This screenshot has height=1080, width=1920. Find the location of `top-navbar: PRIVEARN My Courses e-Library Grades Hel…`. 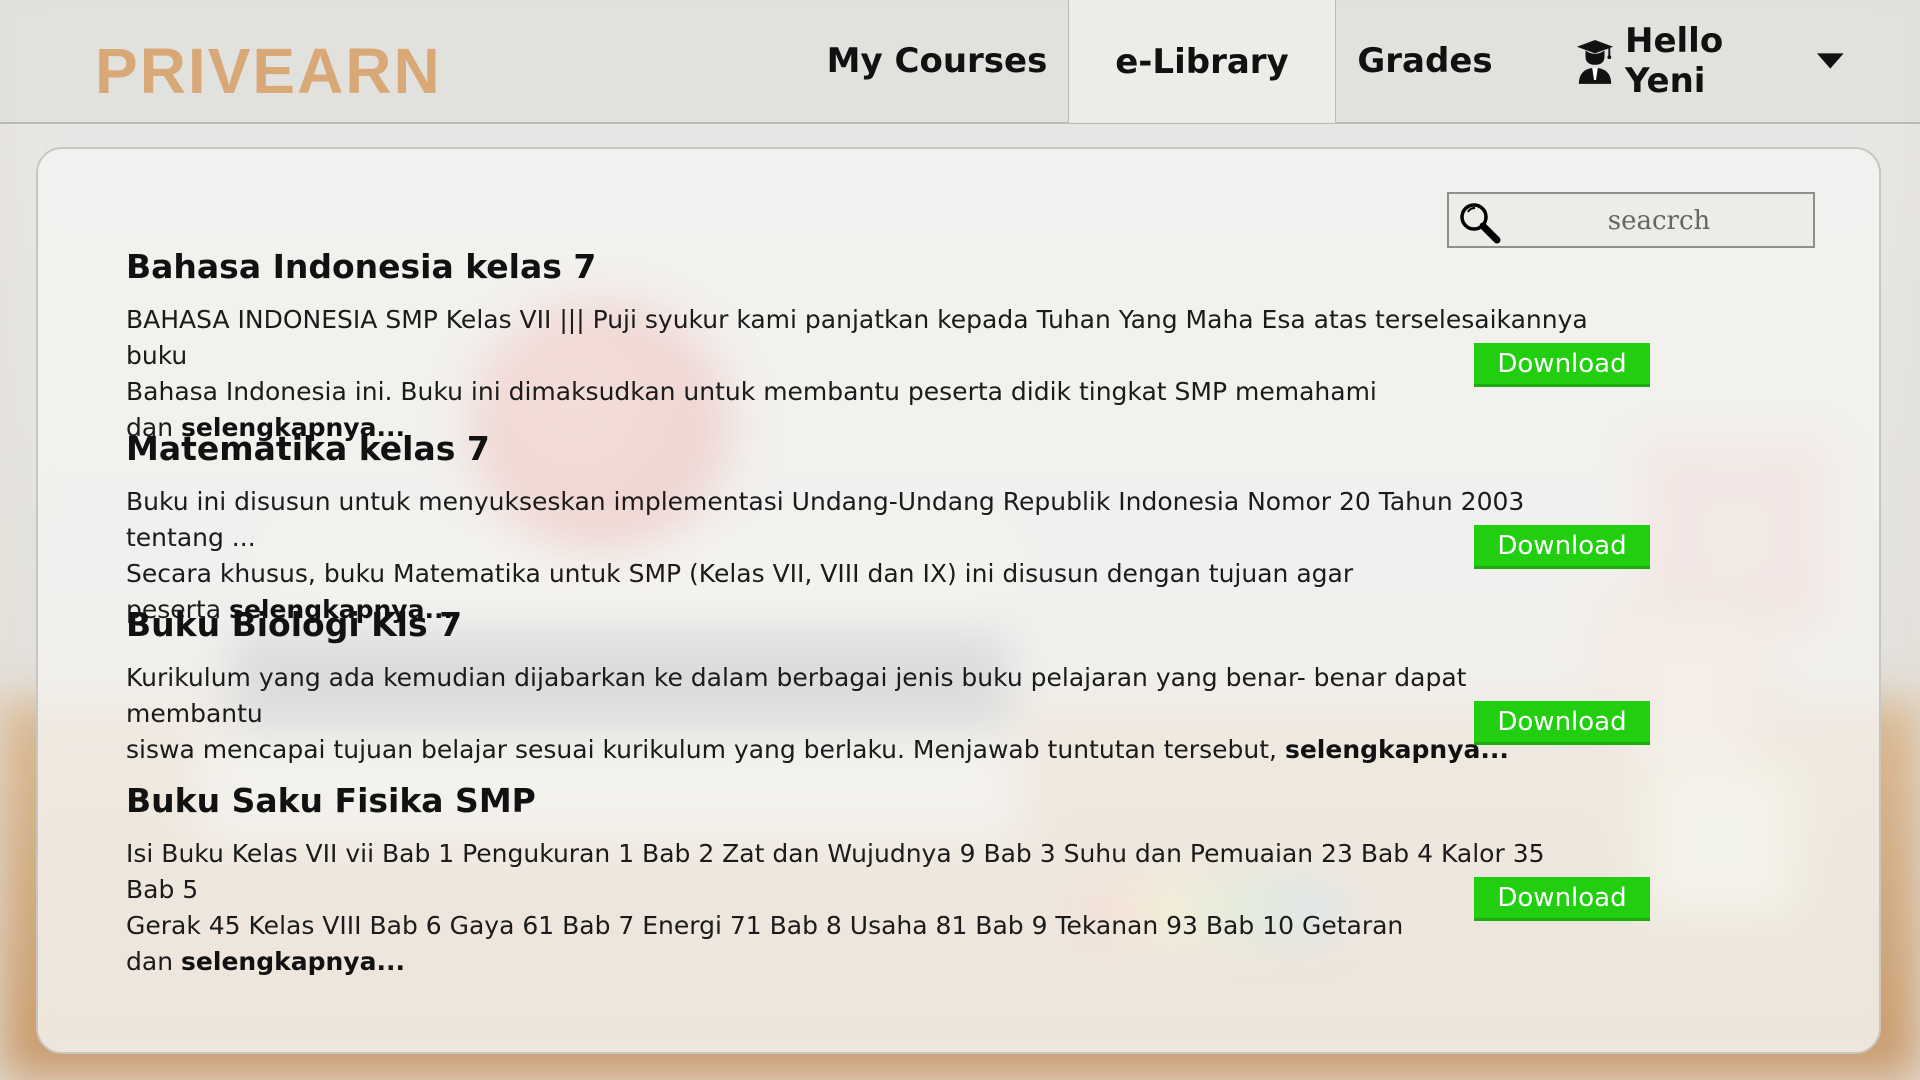

top-navbar: PRIVEARN My Courses e-Library Grades Hel… is located at coordinates (960, 62).